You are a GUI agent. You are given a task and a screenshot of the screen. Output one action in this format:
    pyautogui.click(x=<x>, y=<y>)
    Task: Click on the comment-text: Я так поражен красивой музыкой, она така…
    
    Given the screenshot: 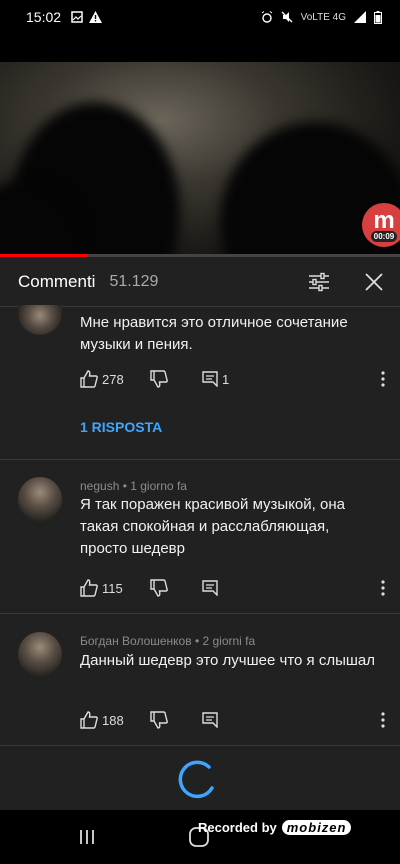 What is the action you would take?
    pyautogui.click(x=212, y=526)
    